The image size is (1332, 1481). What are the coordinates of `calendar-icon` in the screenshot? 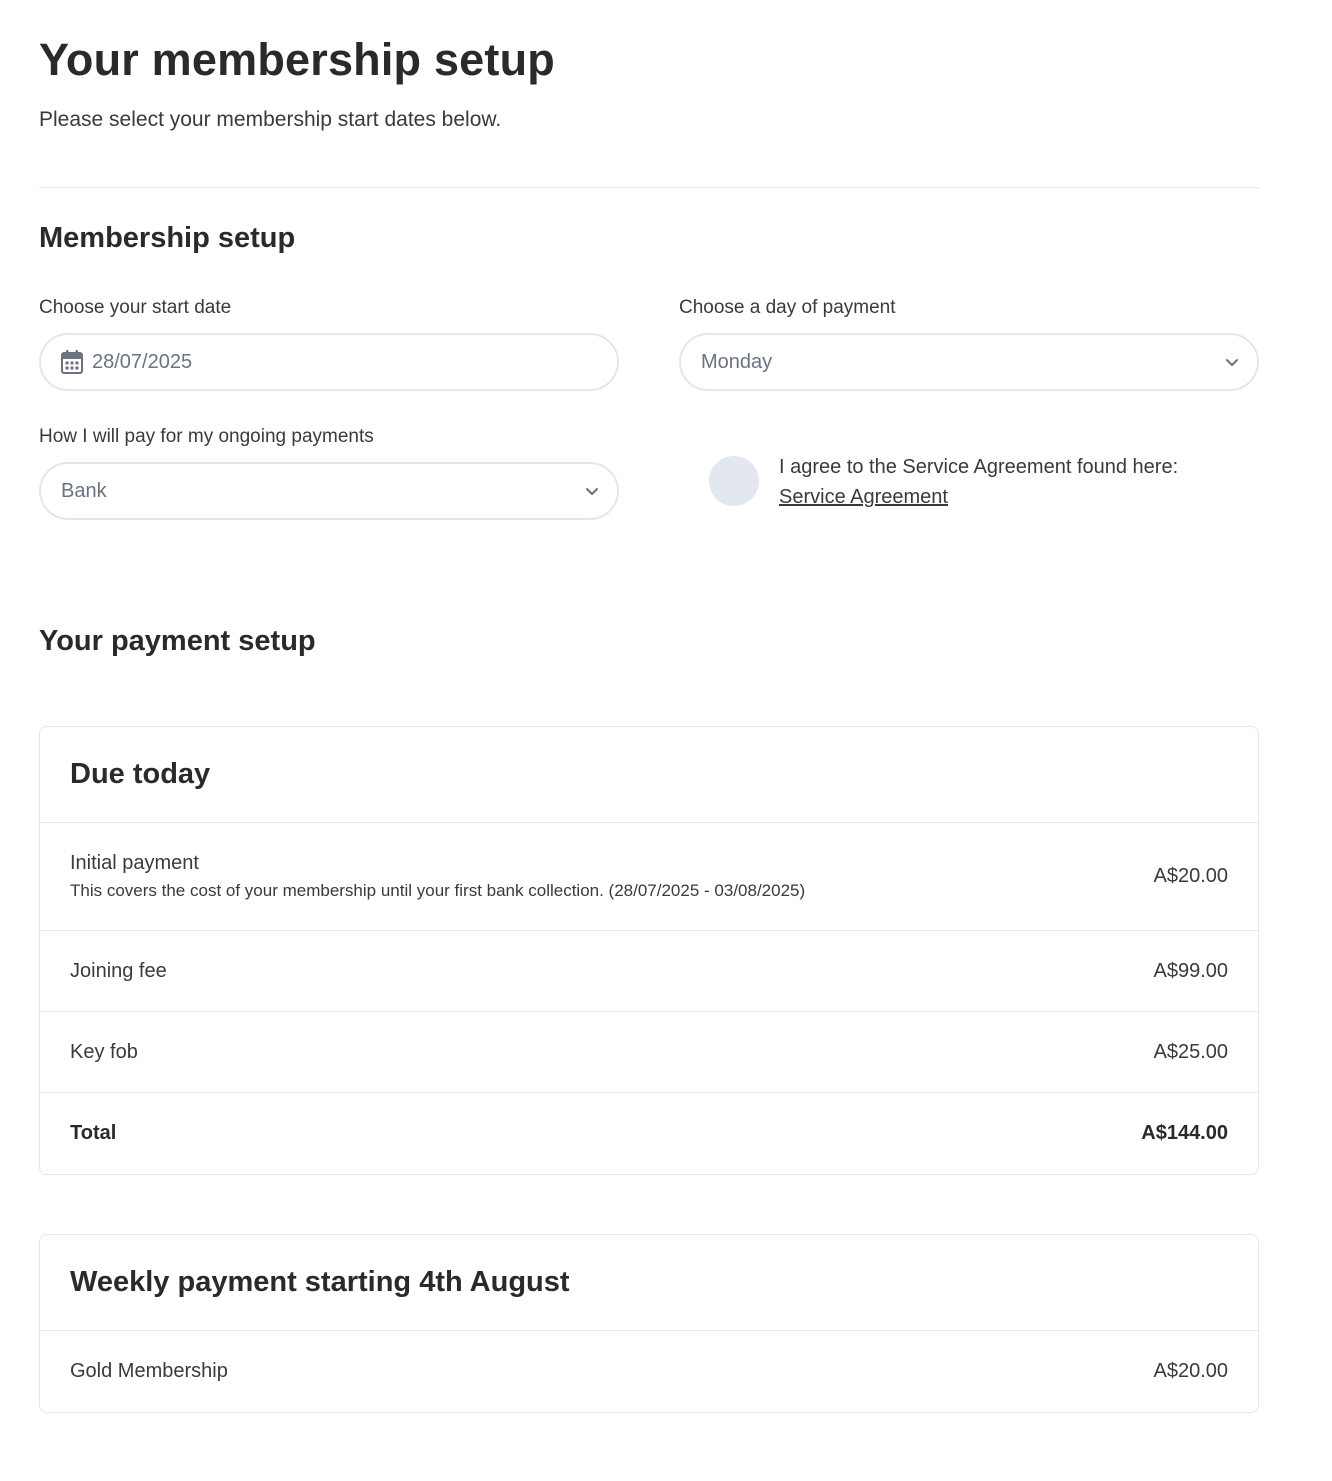 It's located at (72, 362).